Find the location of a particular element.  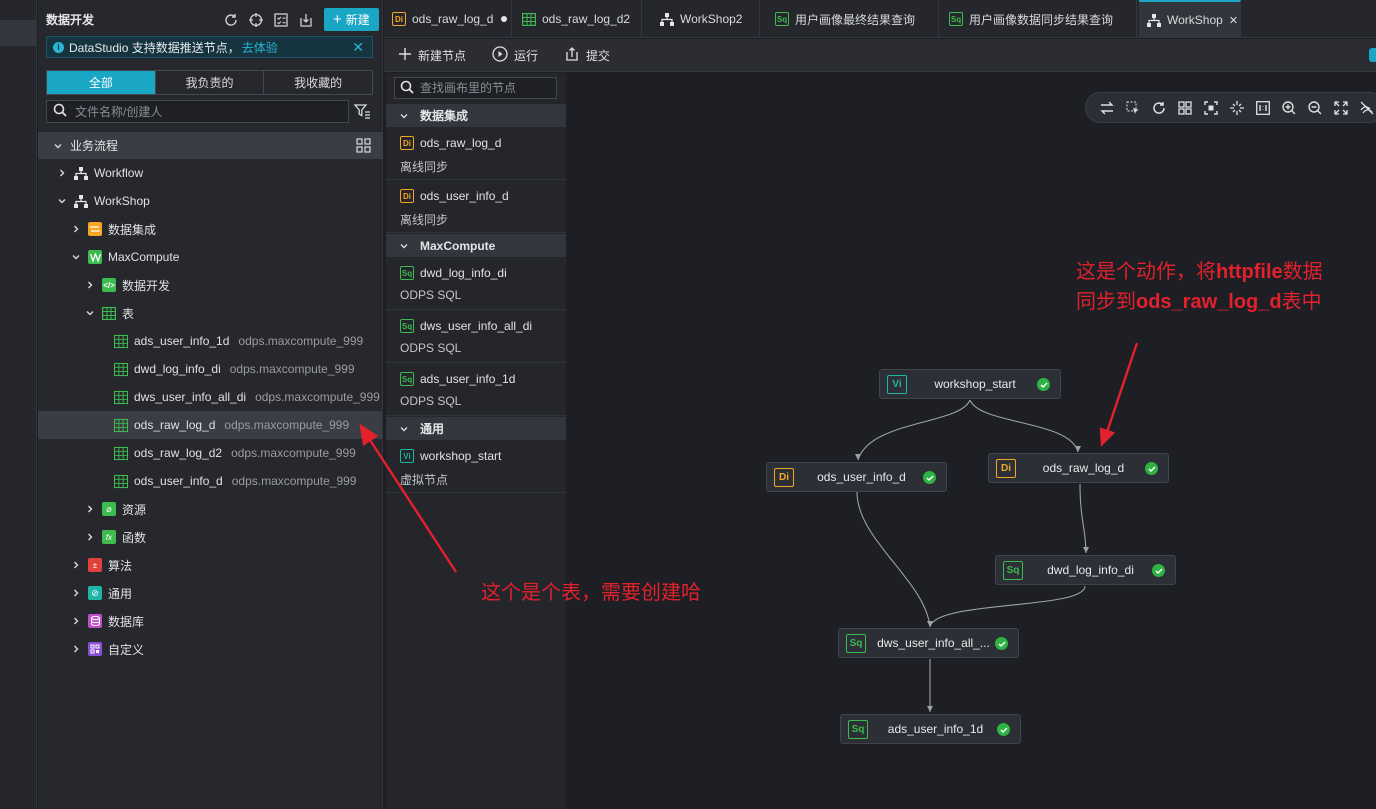

table-name: ads_user_info_1d is located at coordinates (182, 341).